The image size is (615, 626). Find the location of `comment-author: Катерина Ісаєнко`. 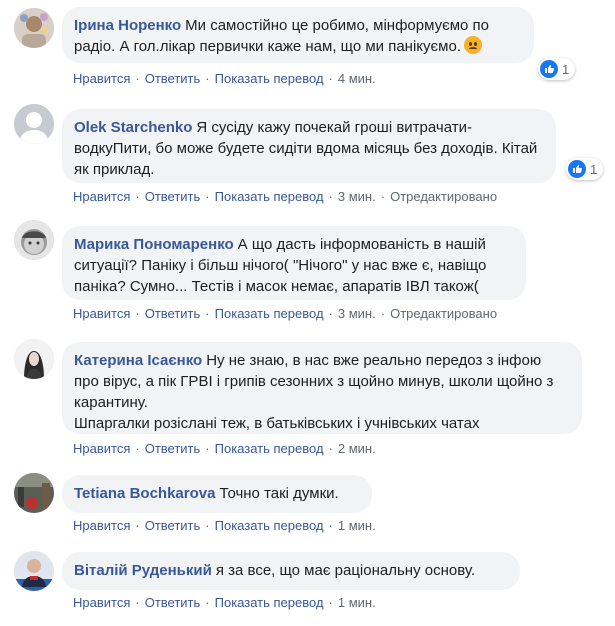

comment-author: Катерина Ісаєнко is located at coordinates (138, 360).